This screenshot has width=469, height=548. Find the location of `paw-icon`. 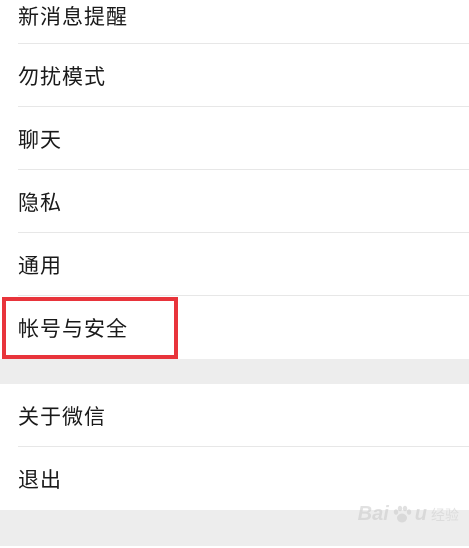

paw-icon is located at coordinates (402, 515).